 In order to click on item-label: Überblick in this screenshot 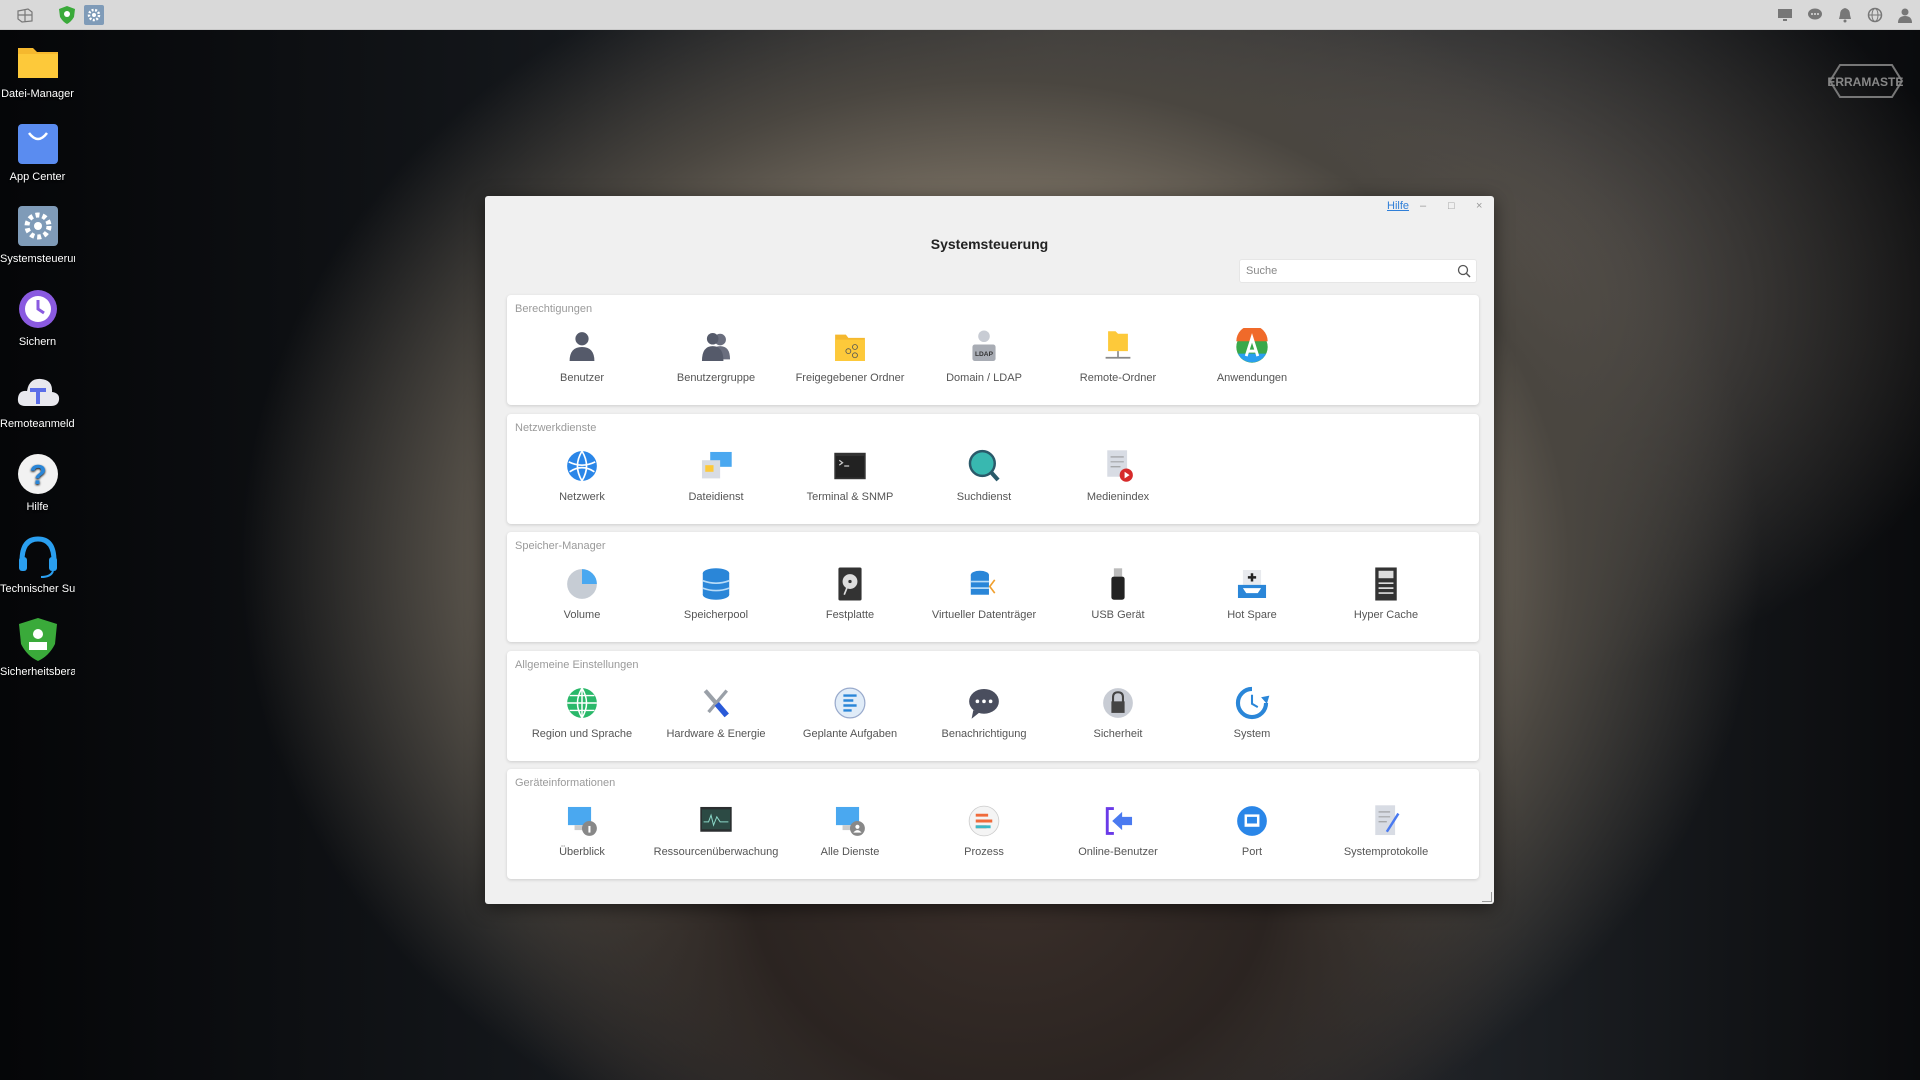, I will do `click(582, 852)`.